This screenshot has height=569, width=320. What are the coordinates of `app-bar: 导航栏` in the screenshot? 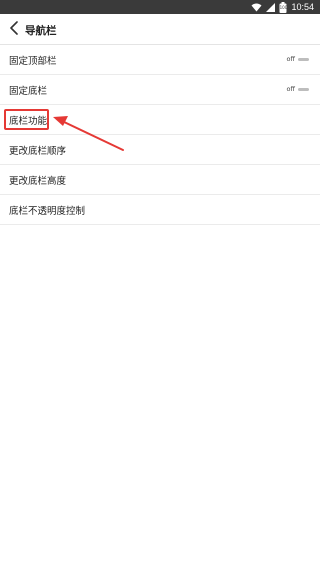 It's located at (160, 29).